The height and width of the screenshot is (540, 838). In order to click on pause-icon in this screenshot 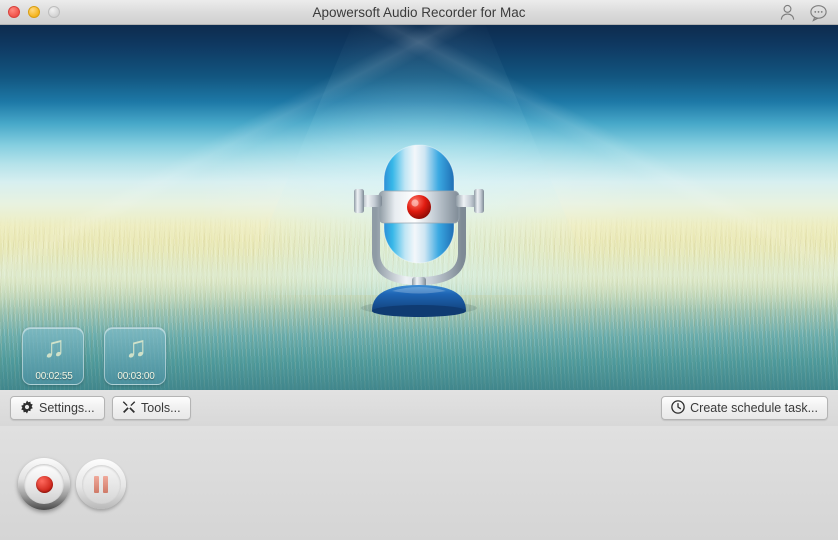, I will do `click(101, 484)`.